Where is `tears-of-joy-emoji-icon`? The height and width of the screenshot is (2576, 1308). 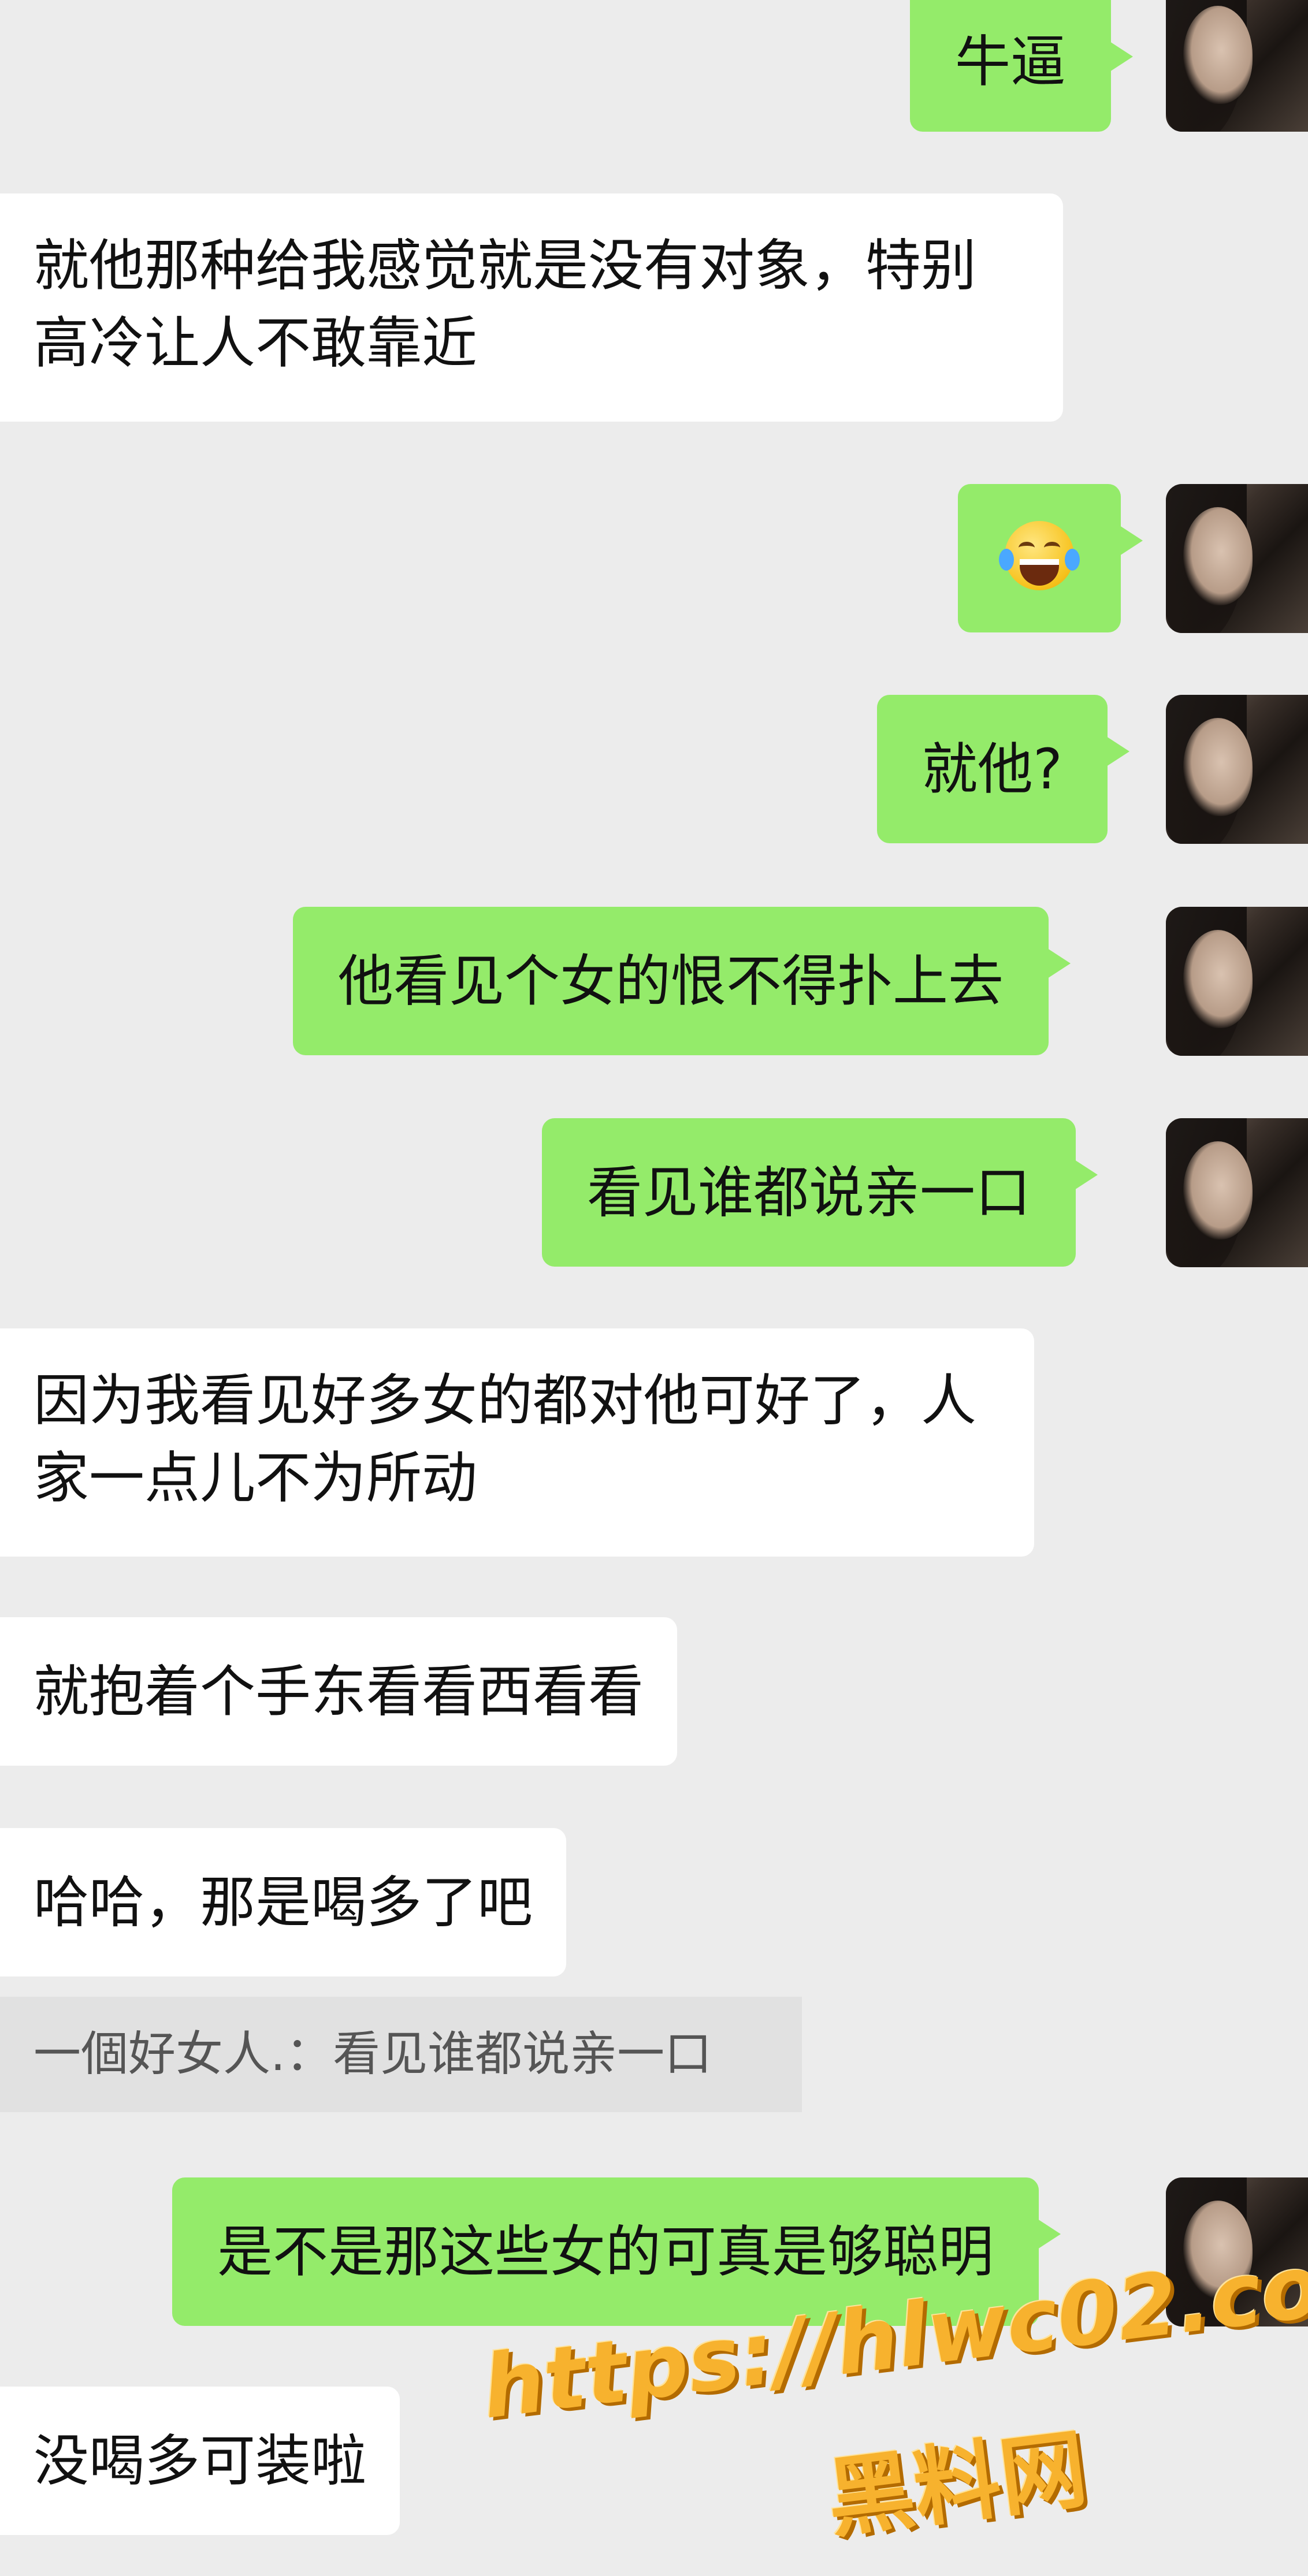 tears-of-joy-emoji-icon is located at coordinates (1039, 555).